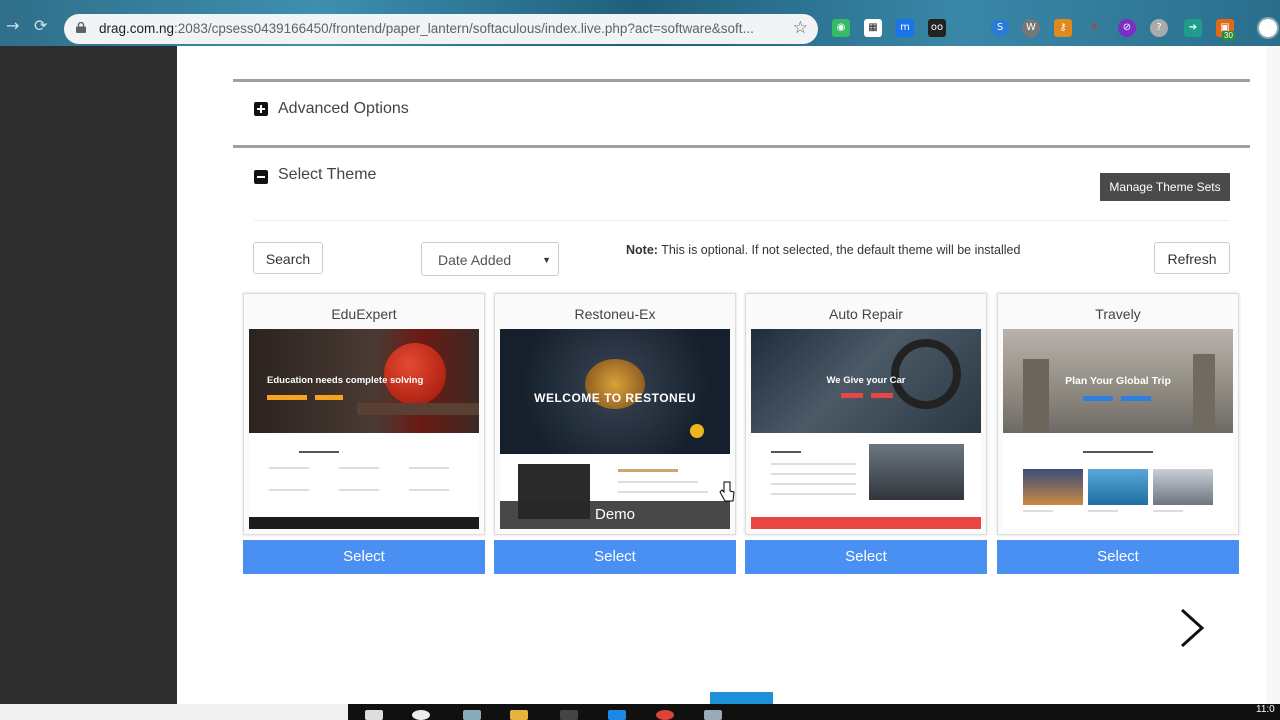  I want to click on windows-taskbar: 11:0, so click(640, 712).